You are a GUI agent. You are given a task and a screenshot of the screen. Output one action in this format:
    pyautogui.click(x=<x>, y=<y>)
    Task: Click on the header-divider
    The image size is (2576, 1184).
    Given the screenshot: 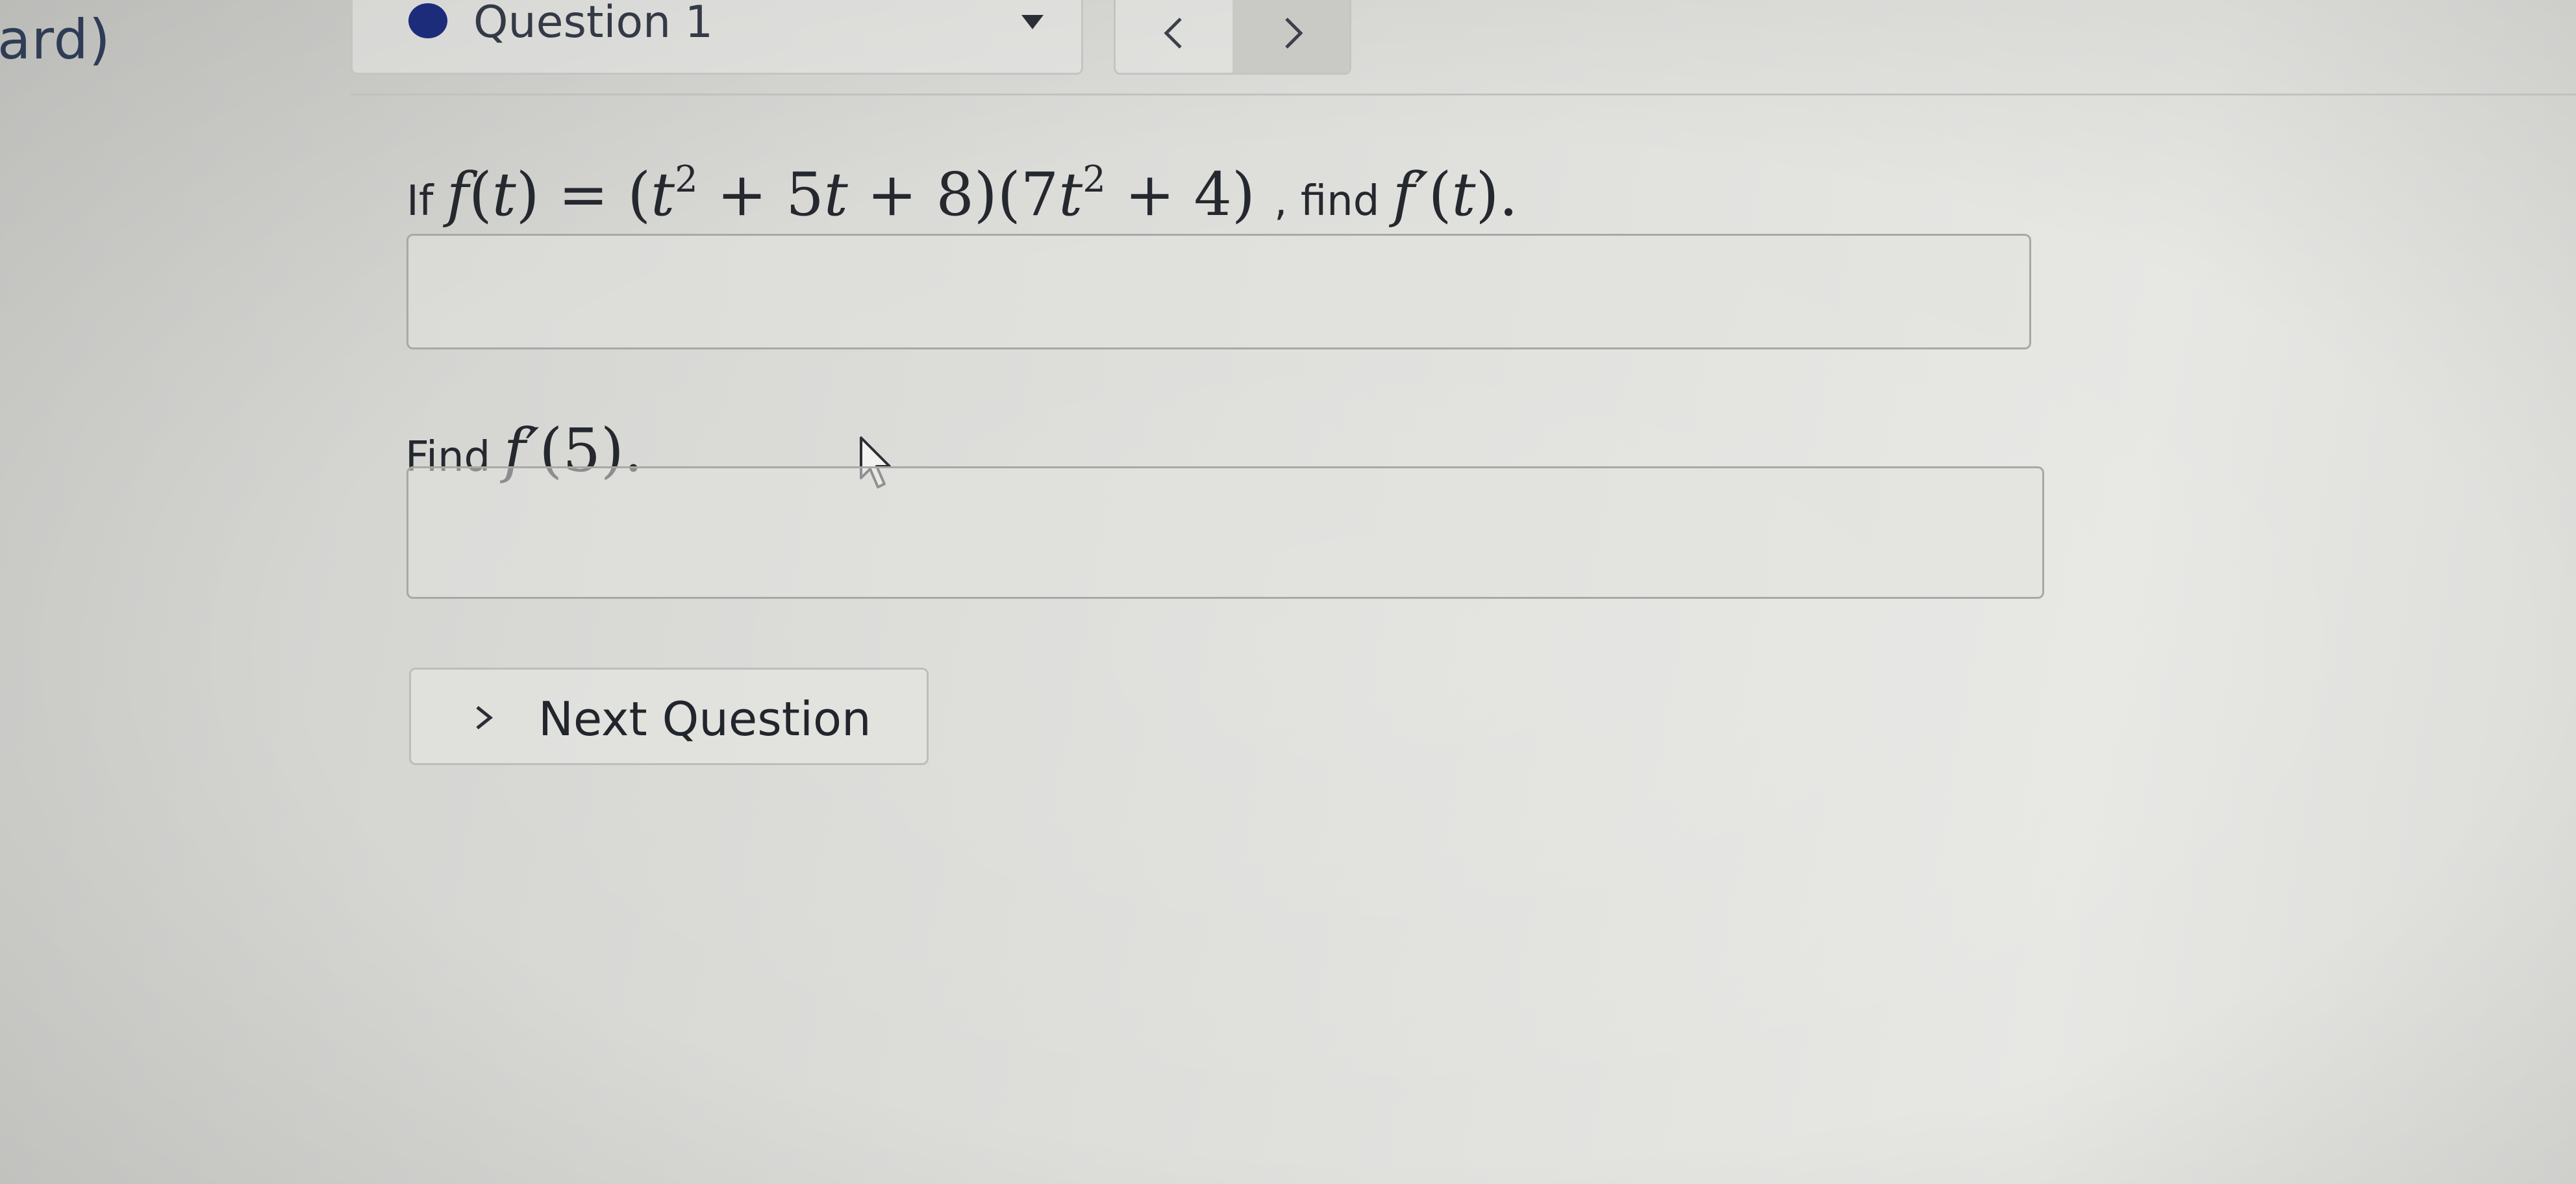 What is the action you would take?
    pyautogui.click(x=1463, y=95)
    